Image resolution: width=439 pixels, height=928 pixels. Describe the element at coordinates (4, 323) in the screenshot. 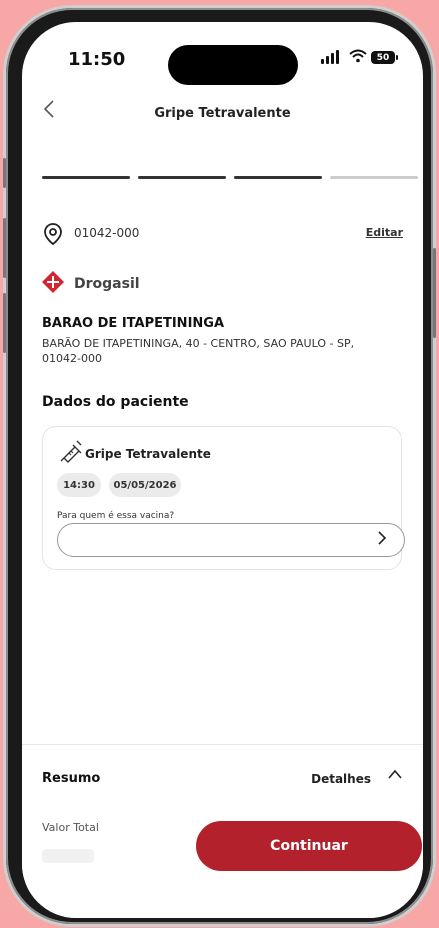

I see `volume-down-button` at that location.